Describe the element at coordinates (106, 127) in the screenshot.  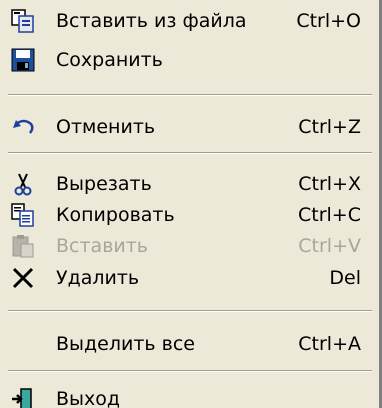
I see `menu-item-label: Отменить` at that location.